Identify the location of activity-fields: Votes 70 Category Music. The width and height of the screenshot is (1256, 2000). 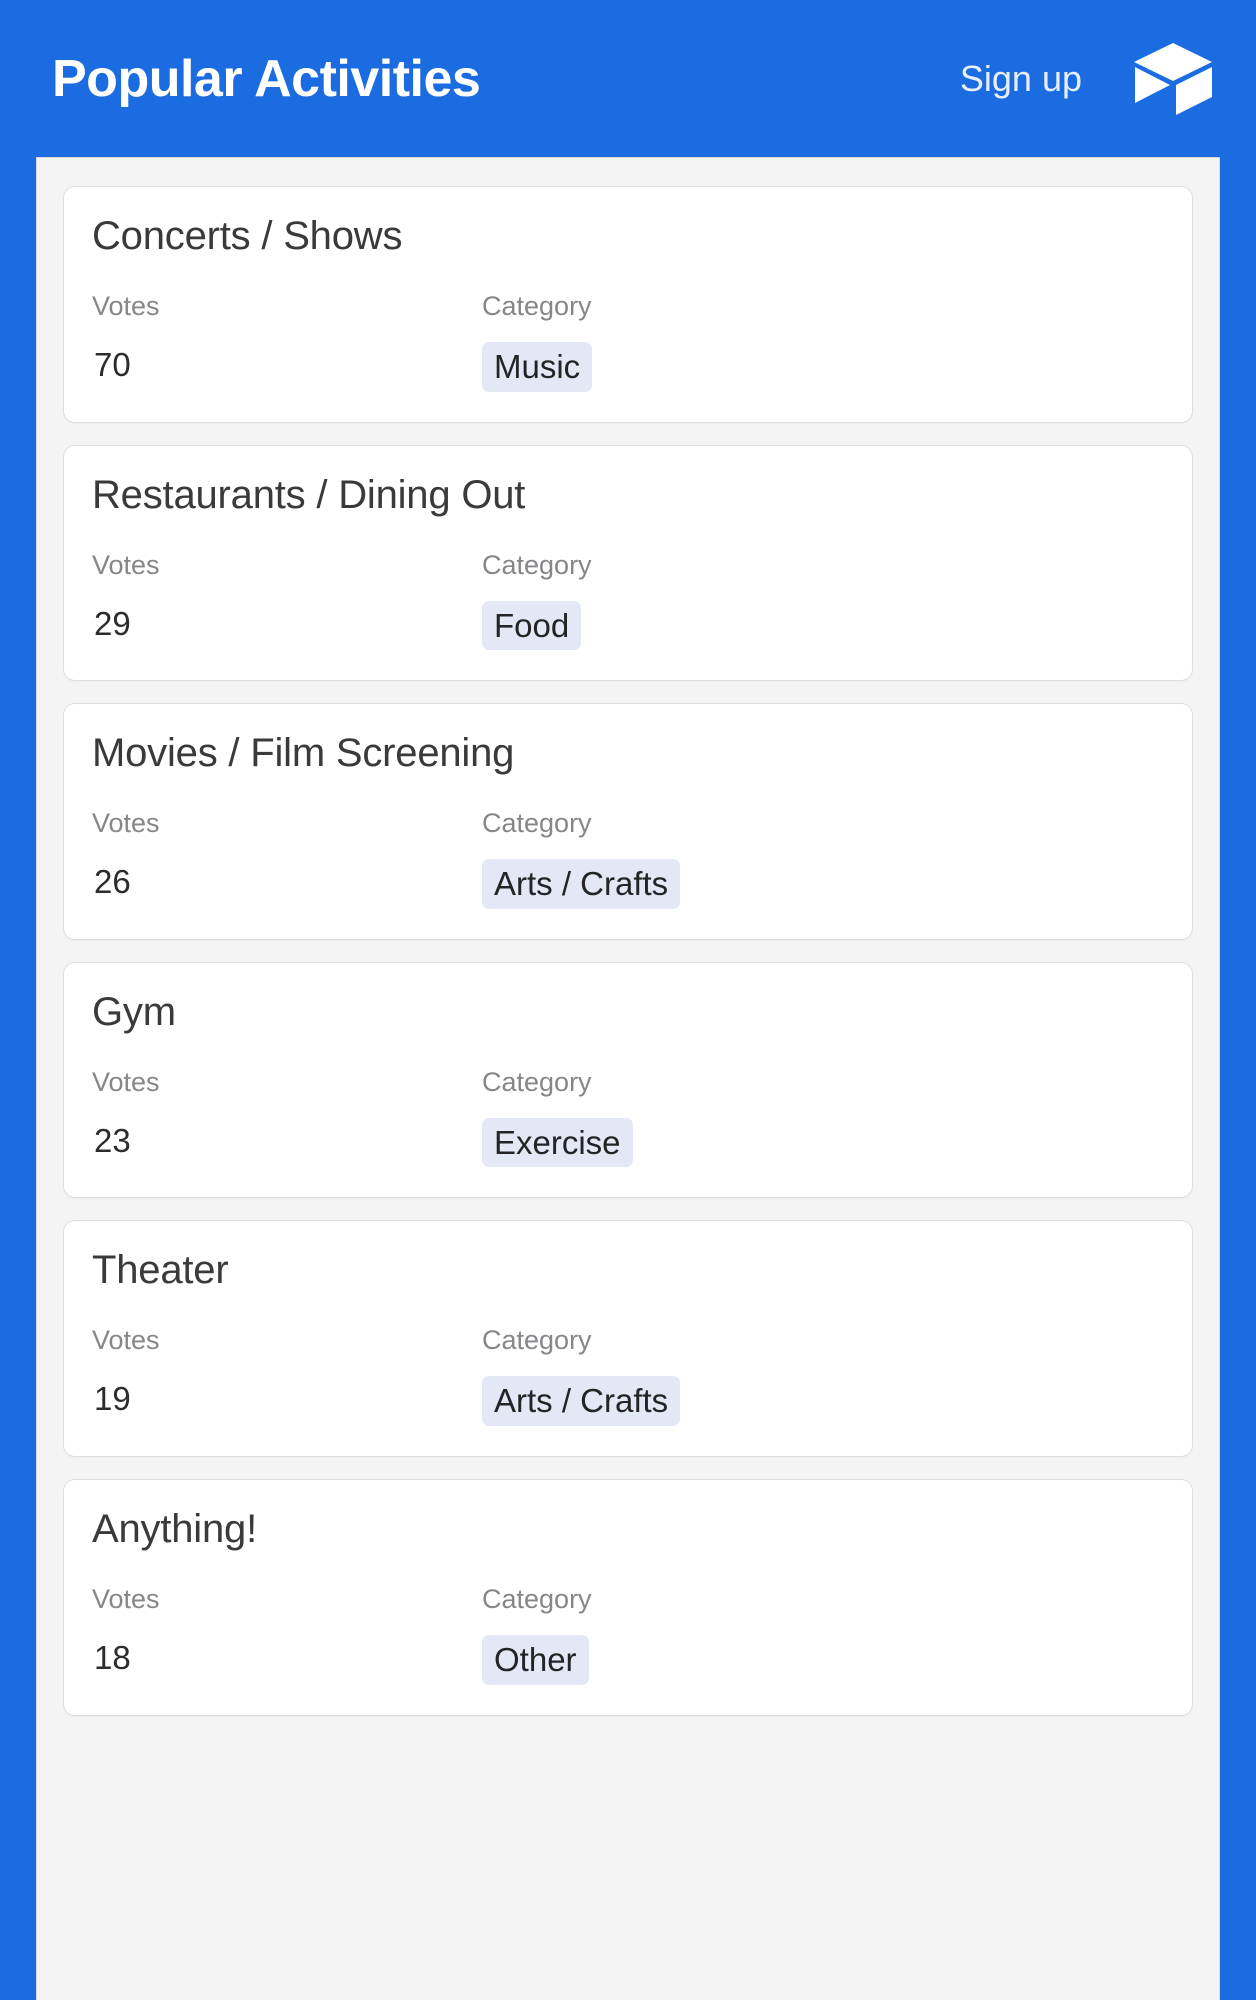
(628, 342).